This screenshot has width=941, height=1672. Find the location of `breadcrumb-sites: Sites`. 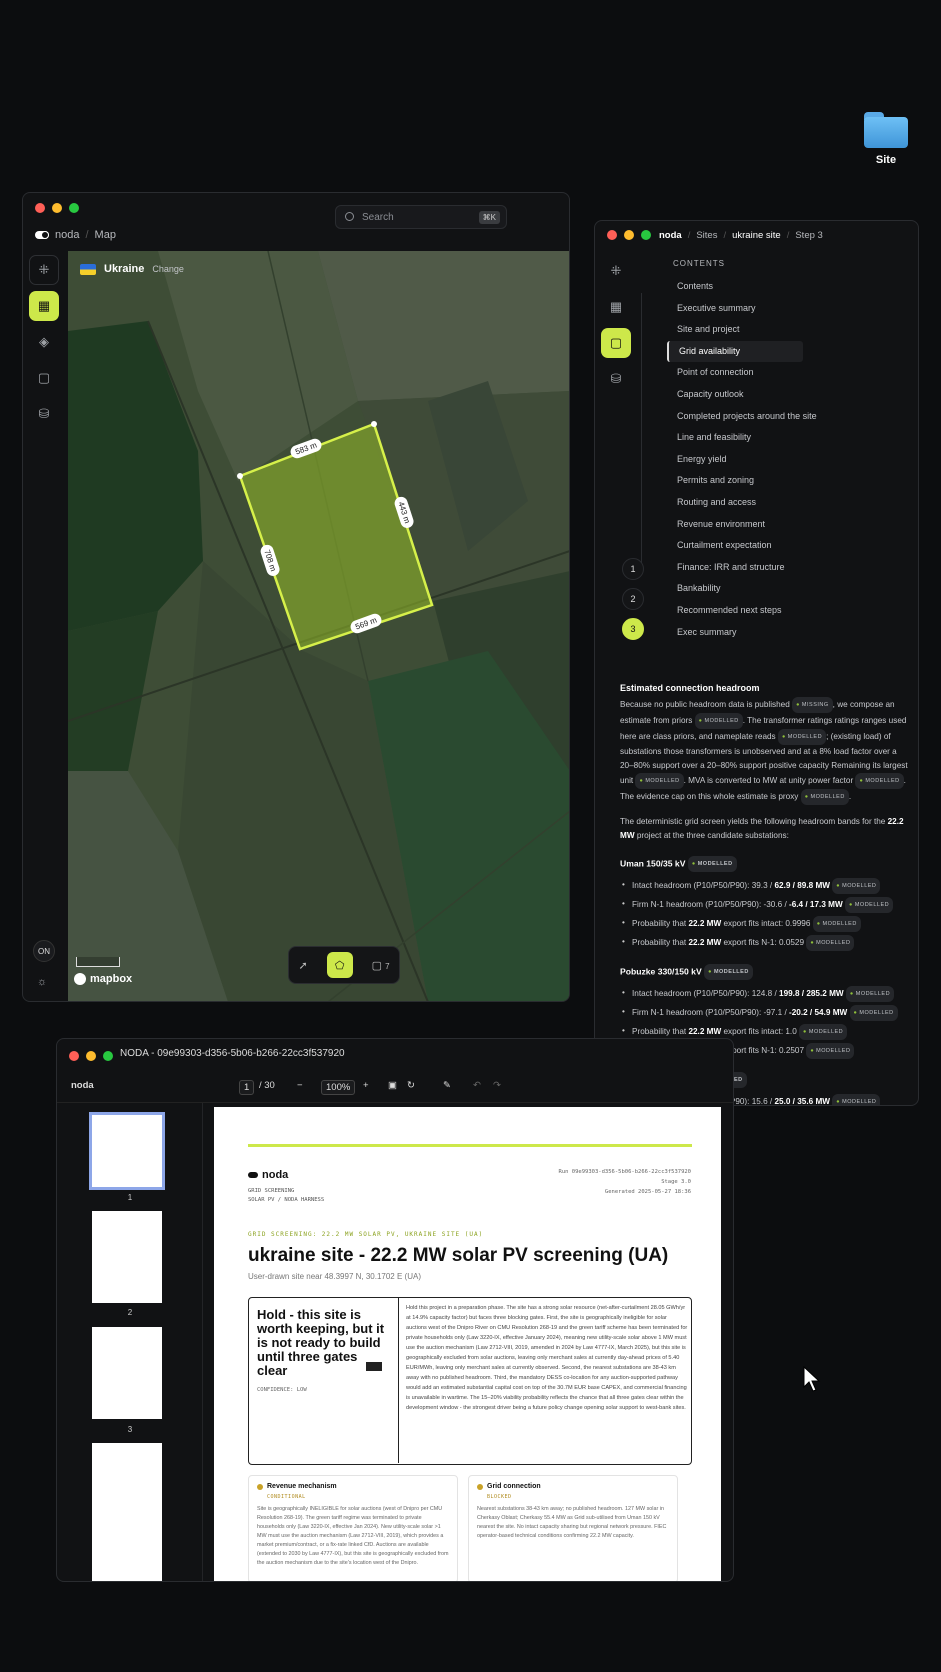

breadcrumb-sites: Sites is located at coordinates (706, 235).